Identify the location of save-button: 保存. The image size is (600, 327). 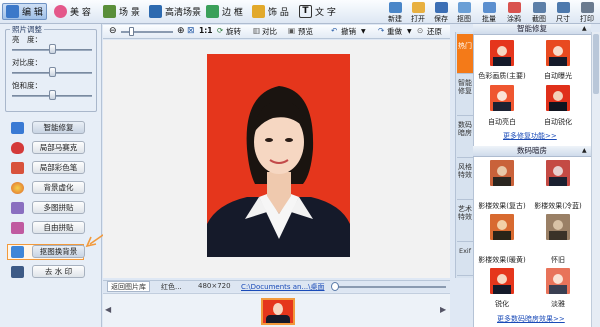
(441, 12).